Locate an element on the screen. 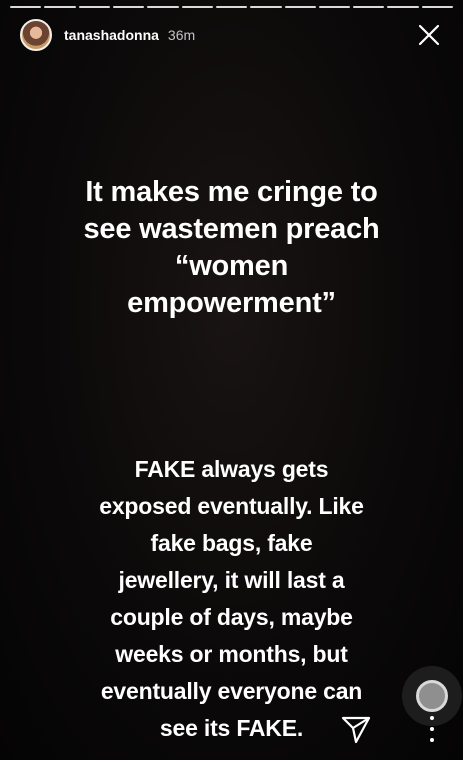  more-vertical-icon is located at coordinates (432, 729).